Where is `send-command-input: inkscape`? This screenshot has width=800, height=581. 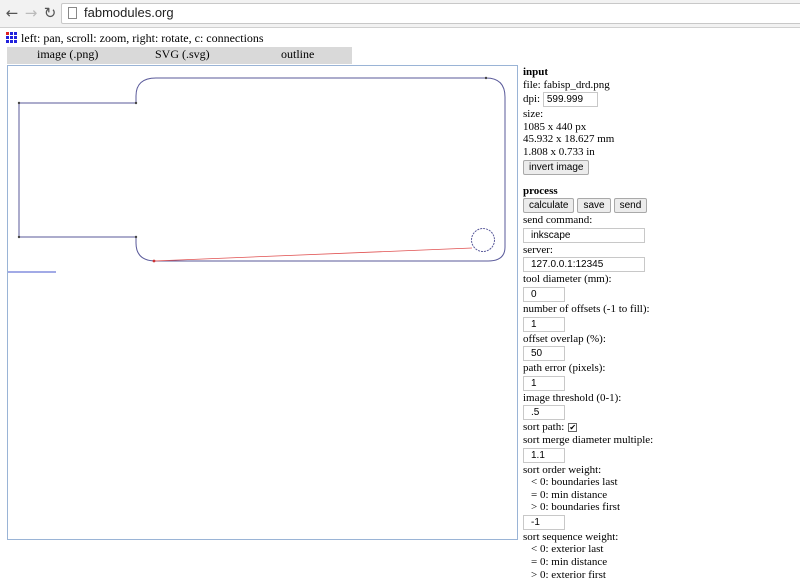
send-command-input: inkscape is located at coordinates (584, 235).